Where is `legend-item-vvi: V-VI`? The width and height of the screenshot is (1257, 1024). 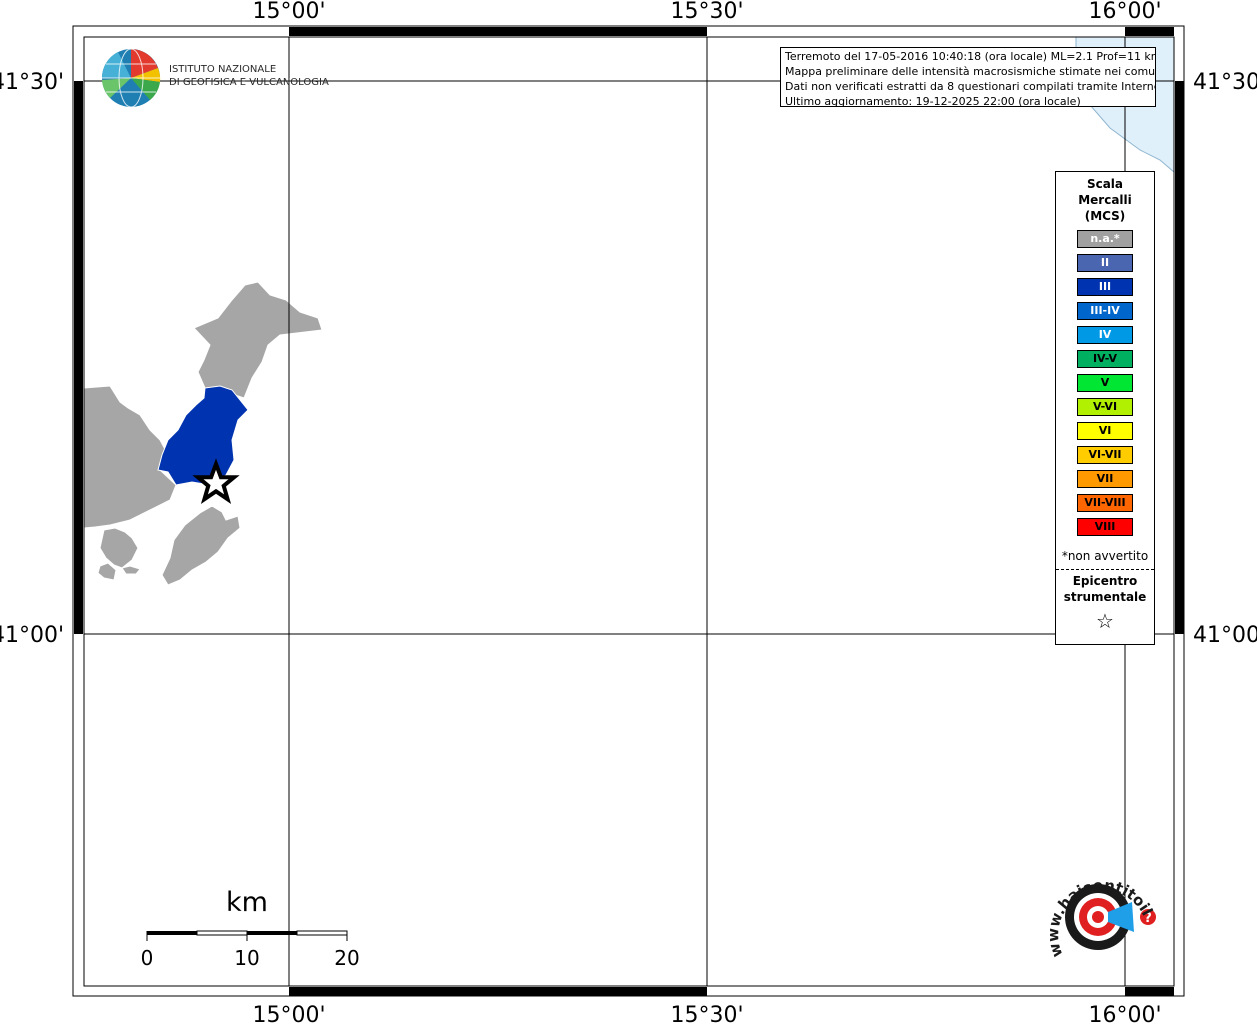
legend-item-vvi: V-VI is located at coordinates (1105, 407).